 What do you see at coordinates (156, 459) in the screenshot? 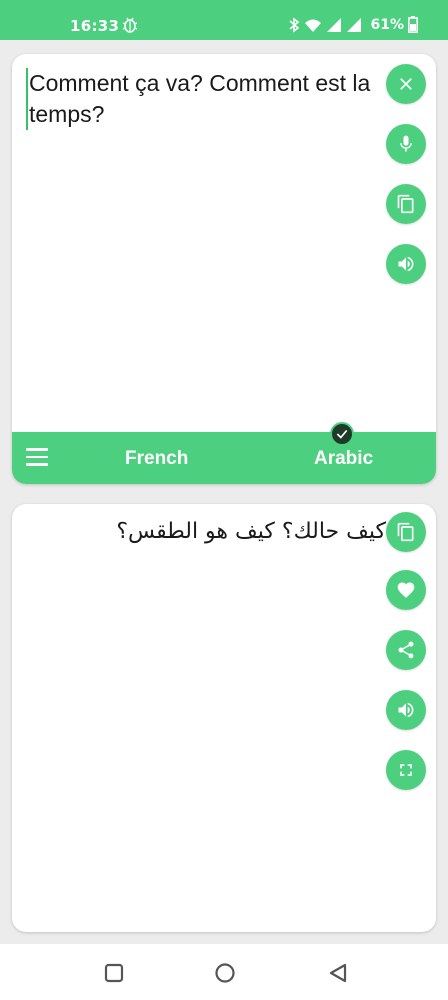
I see `source-language-selector: French` at bounding box center [156, 459].